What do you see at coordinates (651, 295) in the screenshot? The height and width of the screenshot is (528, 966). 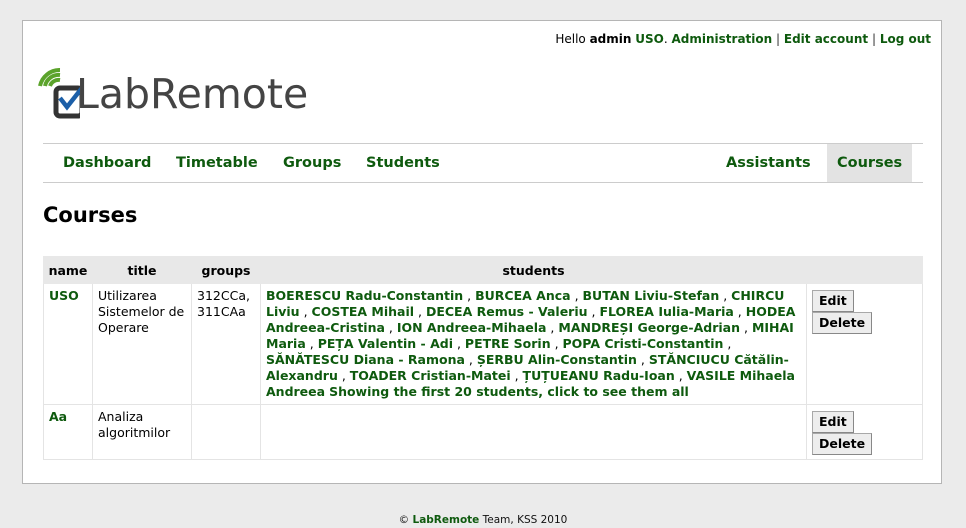 I see `student-link: BUTAN Liviu-Stefan` at bounding box center [651, 295].